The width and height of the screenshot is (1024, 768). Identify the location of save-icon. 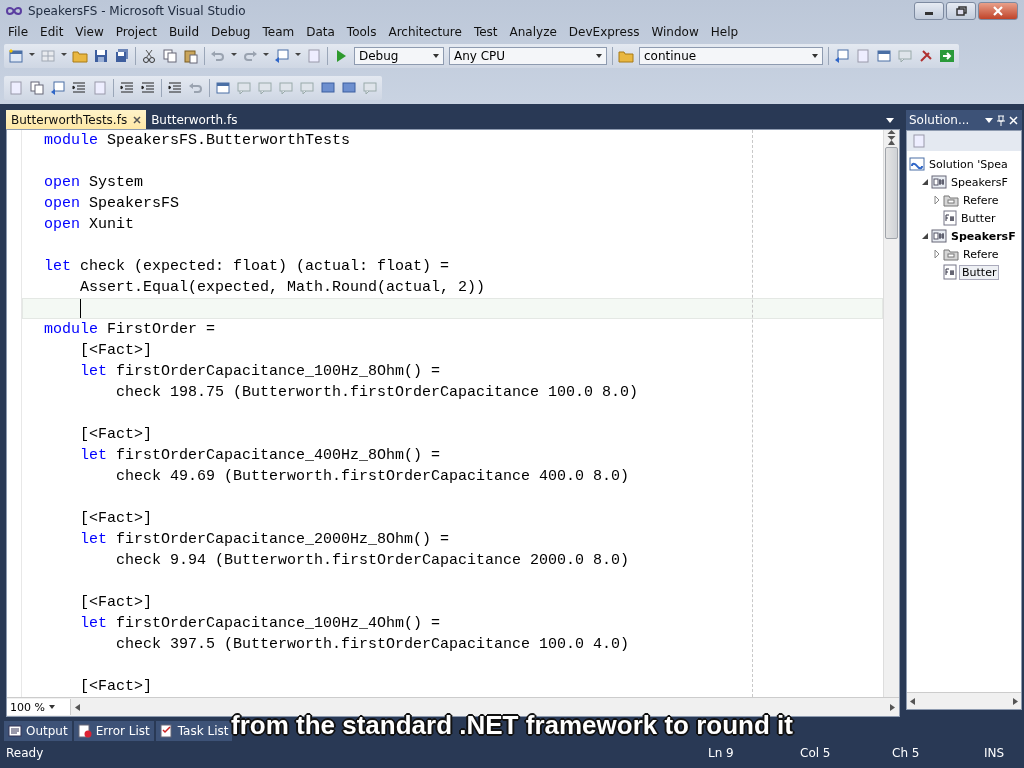
(101, 56).